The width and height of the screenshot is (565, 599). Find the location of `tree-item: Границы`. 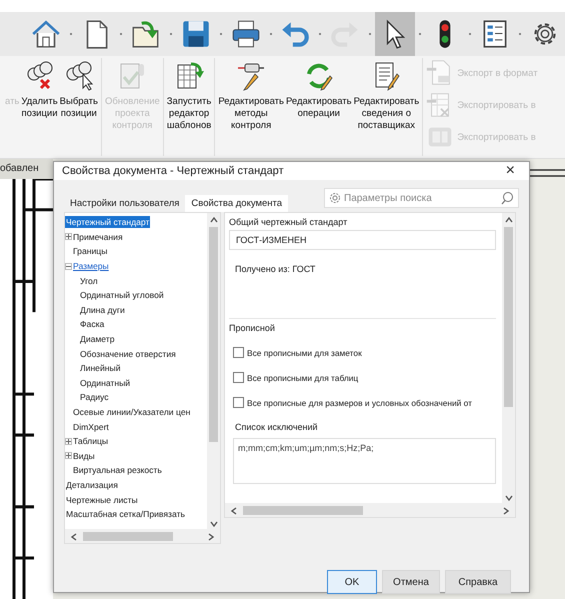

tree-item: Границы is located at coordinates (90, 251).